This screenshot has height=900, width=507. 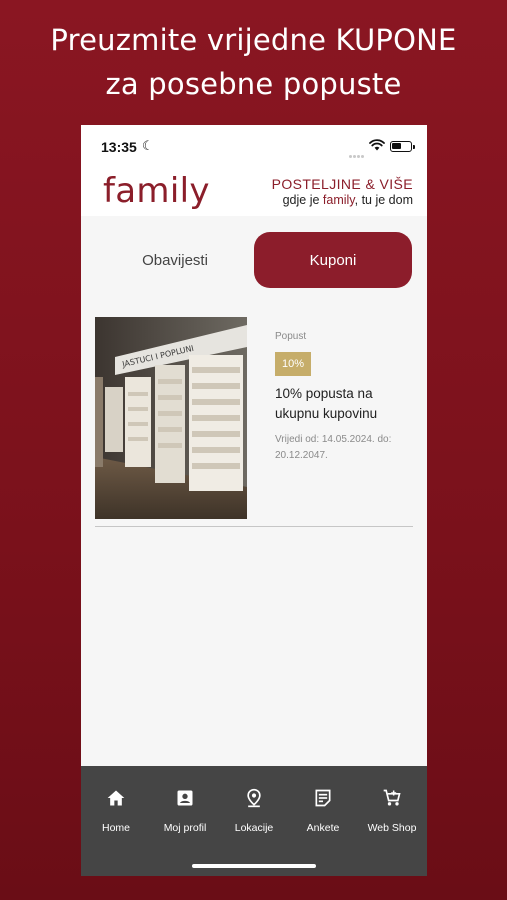 What do you see at coordinates (253, 40) in the screenshot?
I see `promo-headline-line1: Preuzmite vrijedne KUPONE` at bounding box center [253, 40].